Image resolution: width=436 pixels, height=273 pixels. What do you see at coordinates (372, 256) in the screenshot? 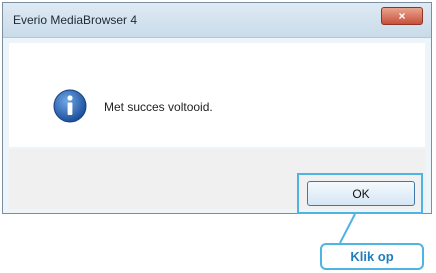
I see `callout-label: Klik op` at bounding box center [372, 256].